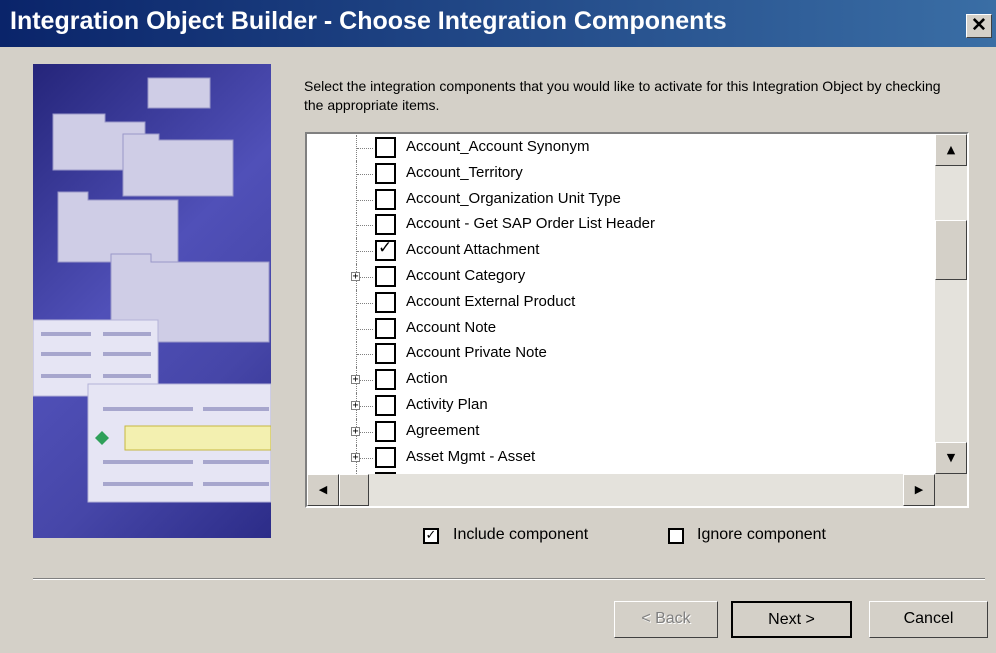 The width and height of the screenshot is (996, 653). I want to click on include-legend-checkbox: ✓, so click(431, 536).